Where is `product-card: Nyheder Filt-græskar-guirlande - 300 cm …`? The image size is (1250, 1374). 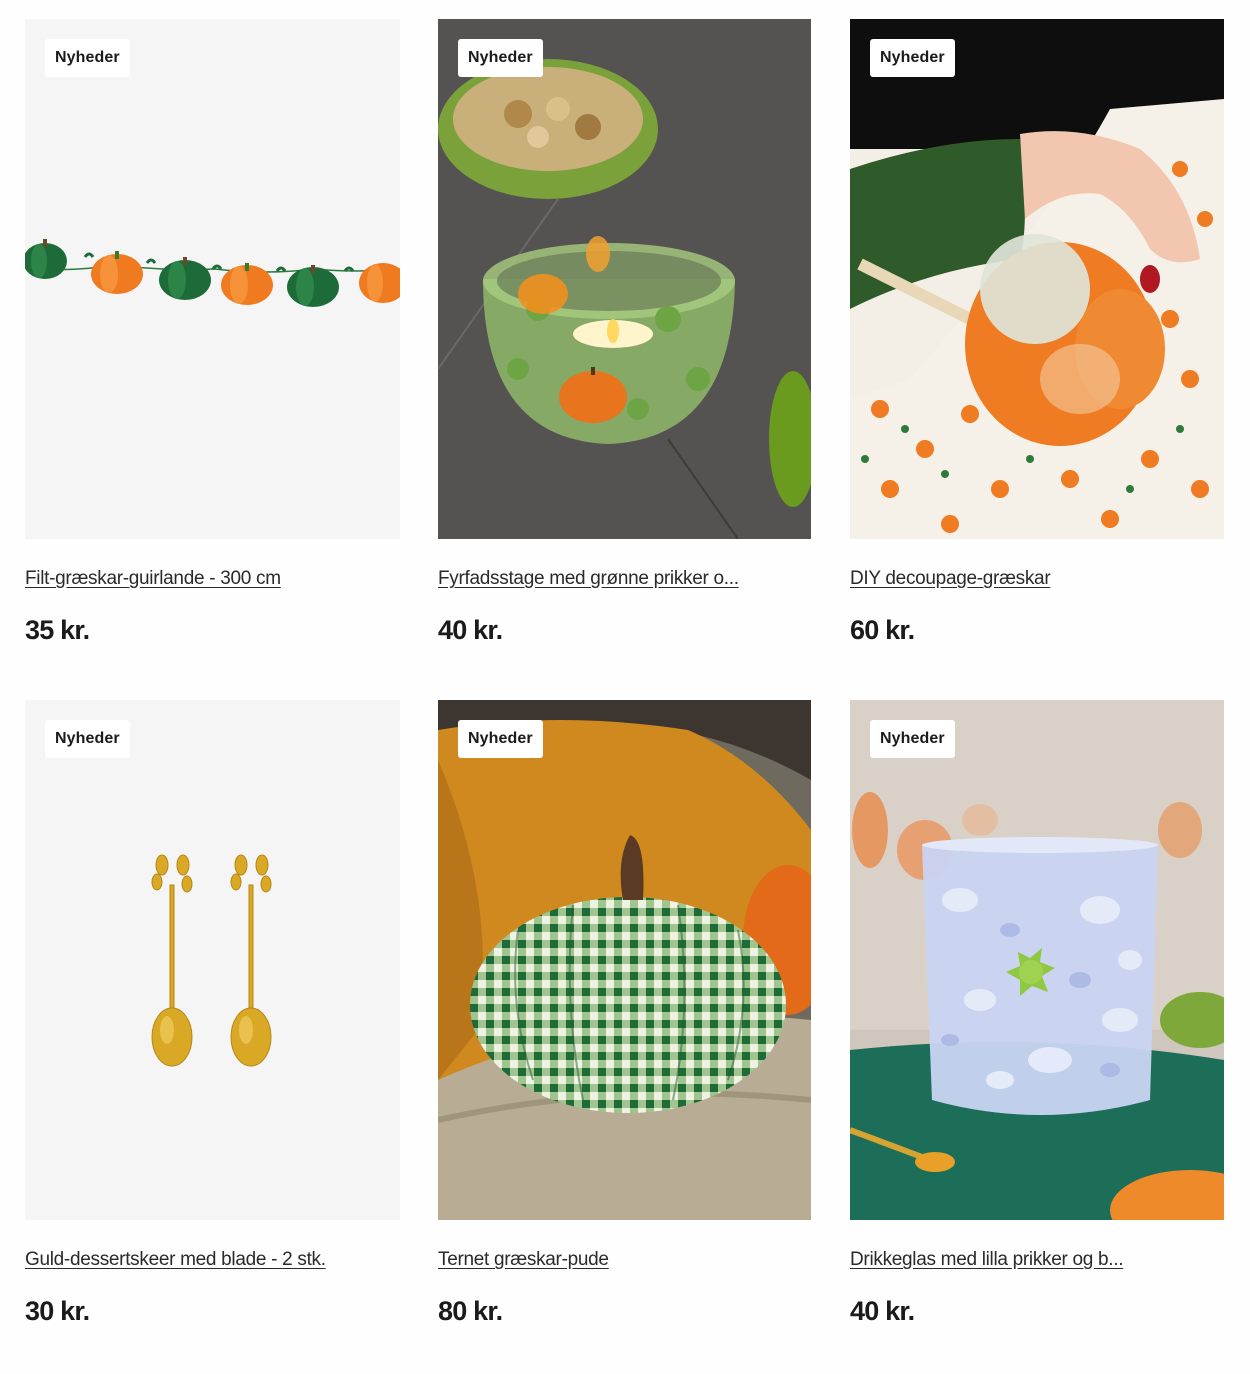 product-card: Nyheder Filt-græskar-guirlande - 300 cm … is located at coordinates (212, 332).